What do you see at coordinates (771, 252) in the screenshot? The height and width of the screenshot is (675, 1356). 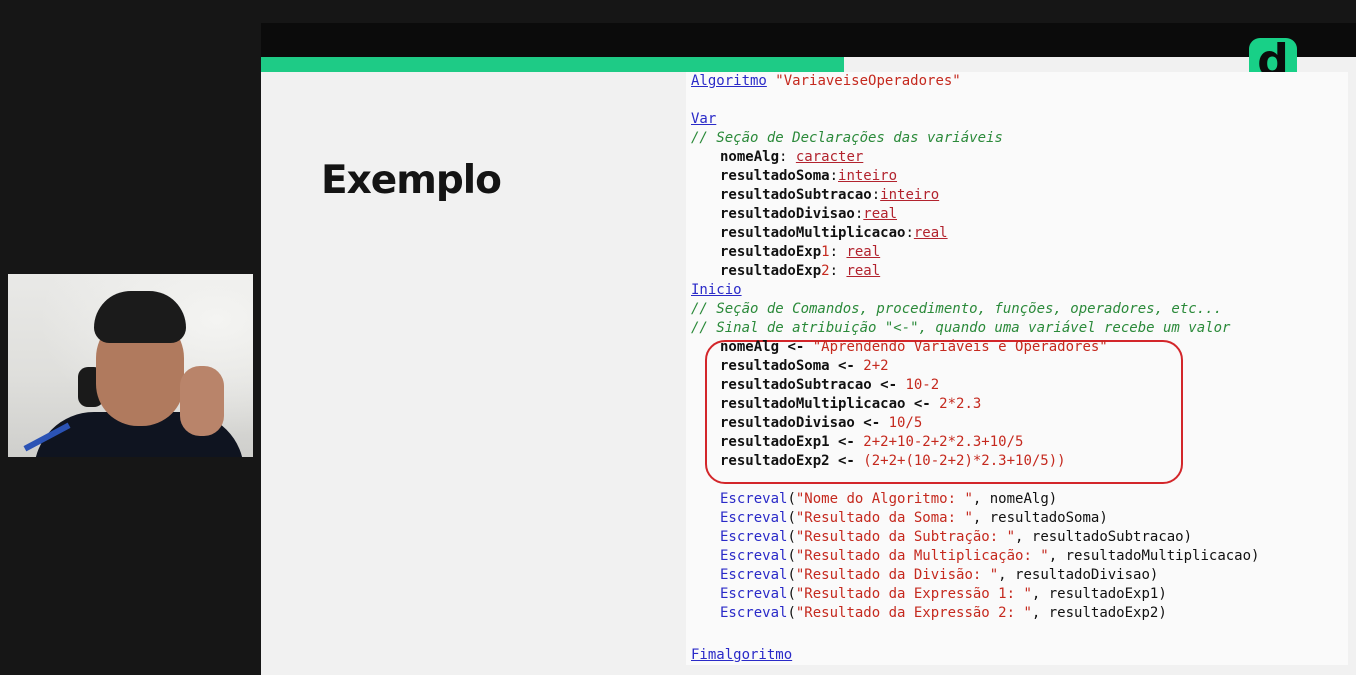 I see `variable-name: resultadoExp` at bounding box center [771, 252].